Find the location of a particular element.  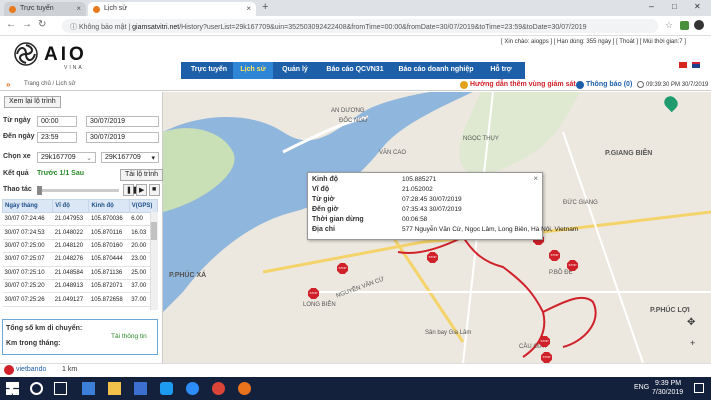

store-icon is located at coordinates (140, 388).